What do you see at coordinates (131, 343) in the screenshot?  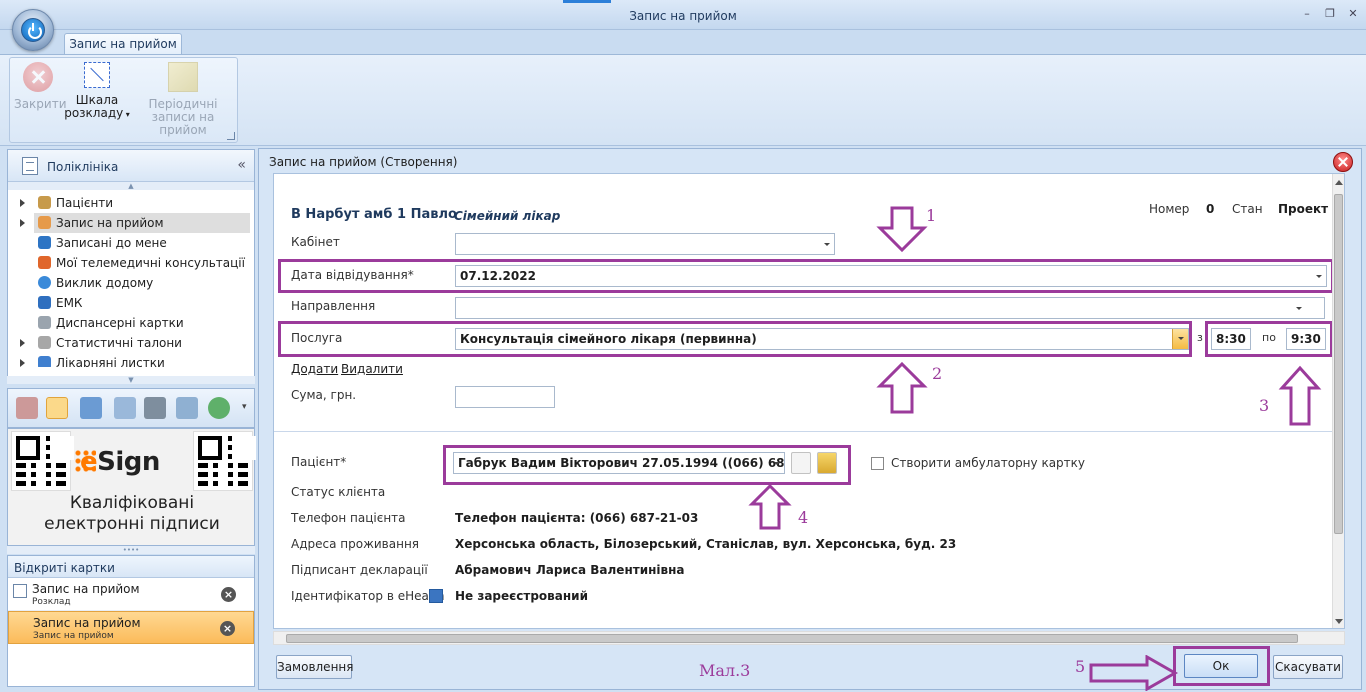 I see `sidebar-item-statistics: Статистичні талони` at bounding box center [131, 343].